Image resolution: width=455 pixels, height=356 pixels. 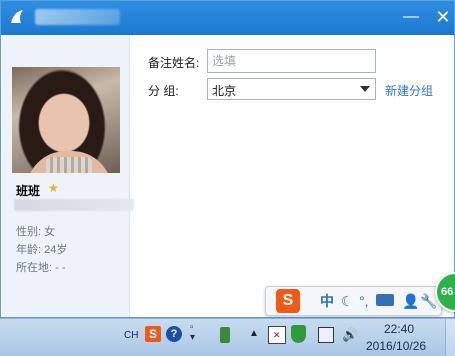 I want to click on keyboard-icon, so click(x=385, y=300).